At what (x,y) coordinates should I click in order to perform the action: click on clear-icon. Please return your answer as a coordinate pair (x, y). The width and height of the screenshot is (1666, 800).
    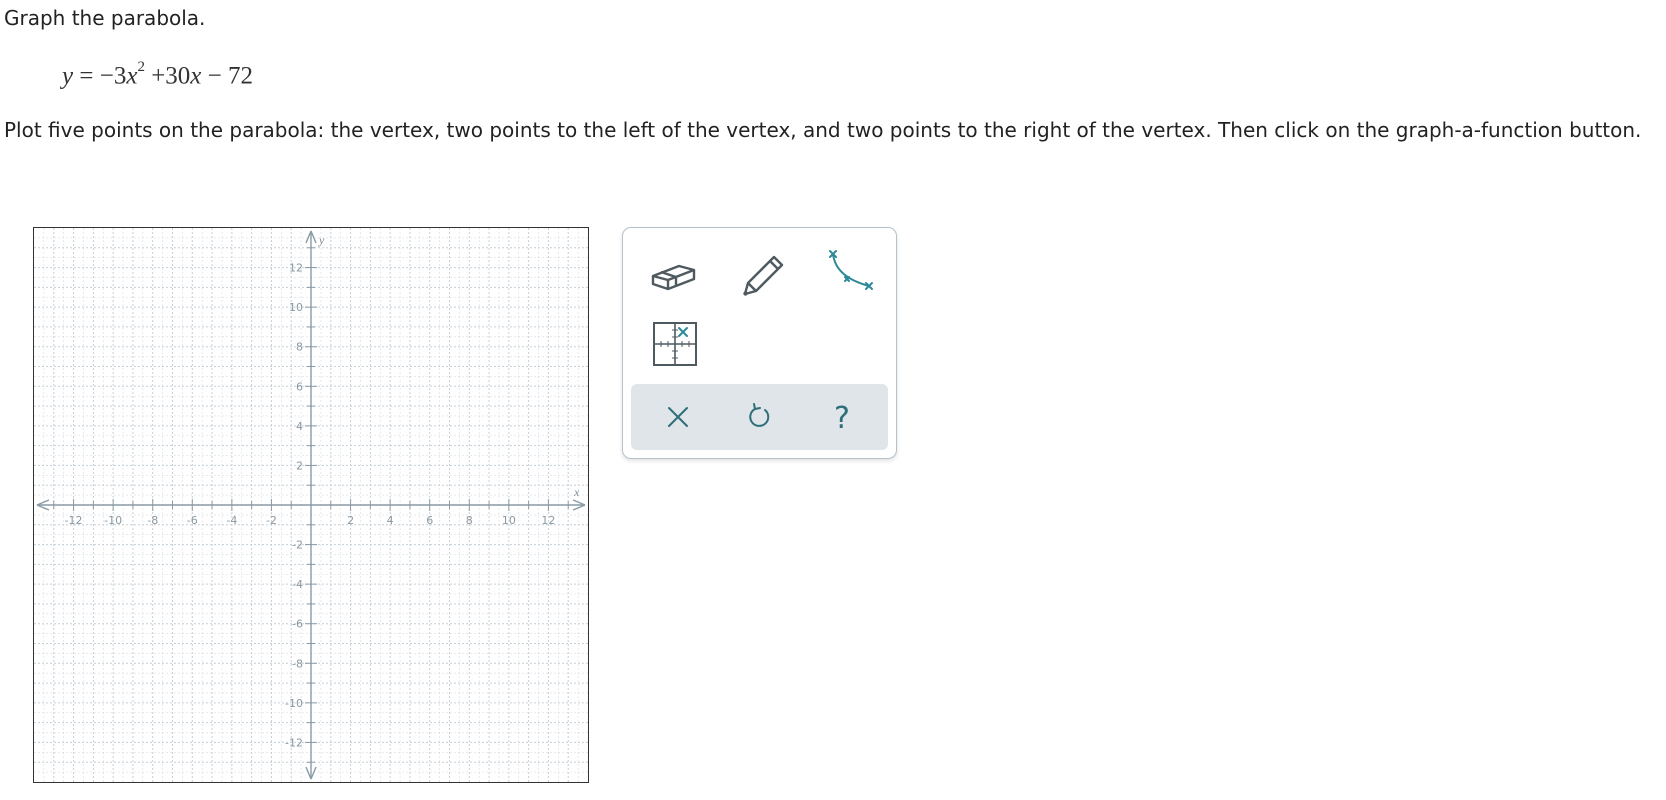
    Looking at the image, I should click on (678, 417).